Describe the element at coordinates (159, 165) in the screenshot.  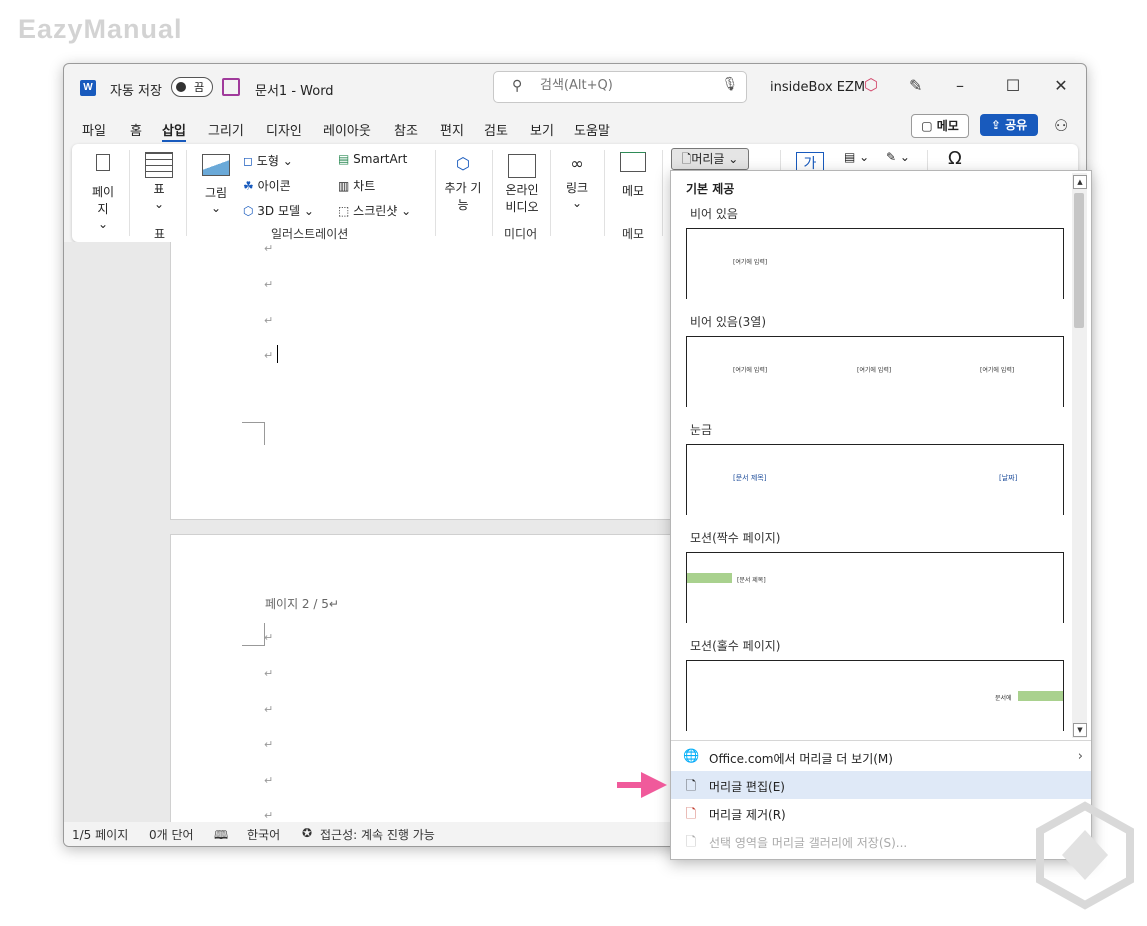
I see `table-icon` at that location.